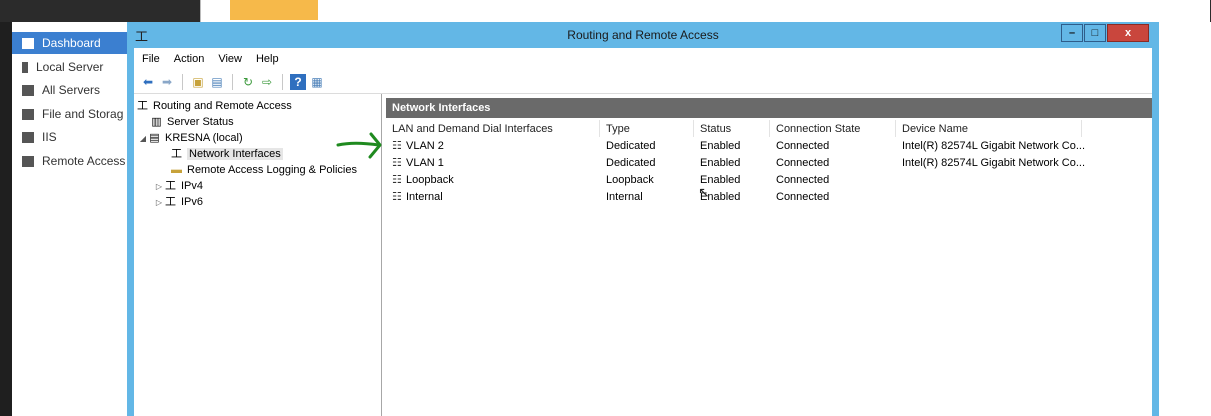  What do you see at coordinates (178, 186) in the screenshot?
I see `tree-item-ipv4: ▷ 工 IPv4` at bounding box center [178, 186].